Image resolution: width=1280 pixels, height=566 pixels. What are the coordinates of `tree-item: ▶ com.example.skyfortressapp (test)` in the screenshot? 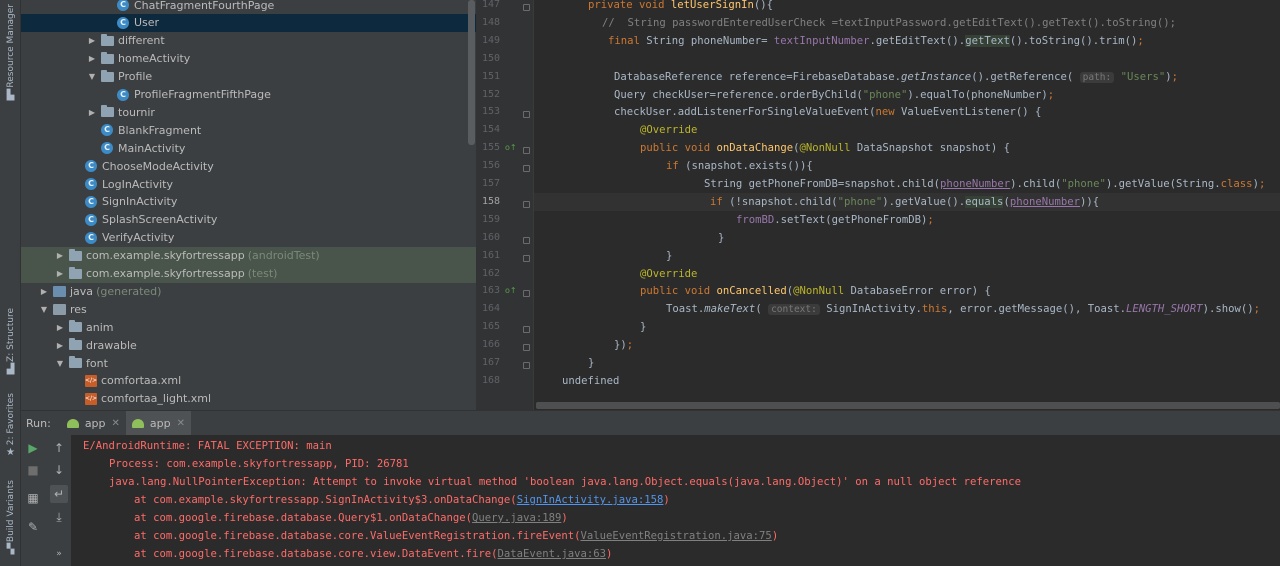 It's located at (248, 273).